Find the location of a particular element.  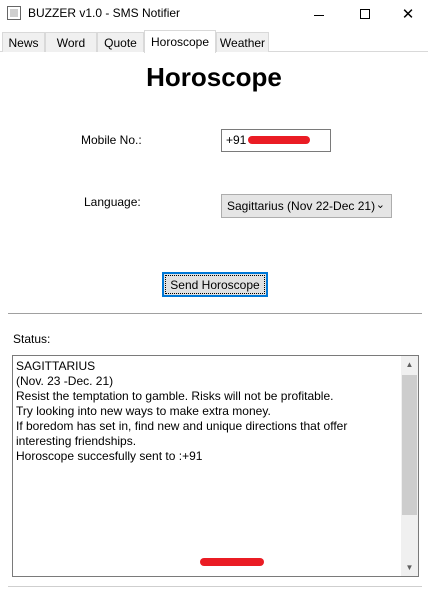

close-icon: ✕ is located at coordinates (408, 14).